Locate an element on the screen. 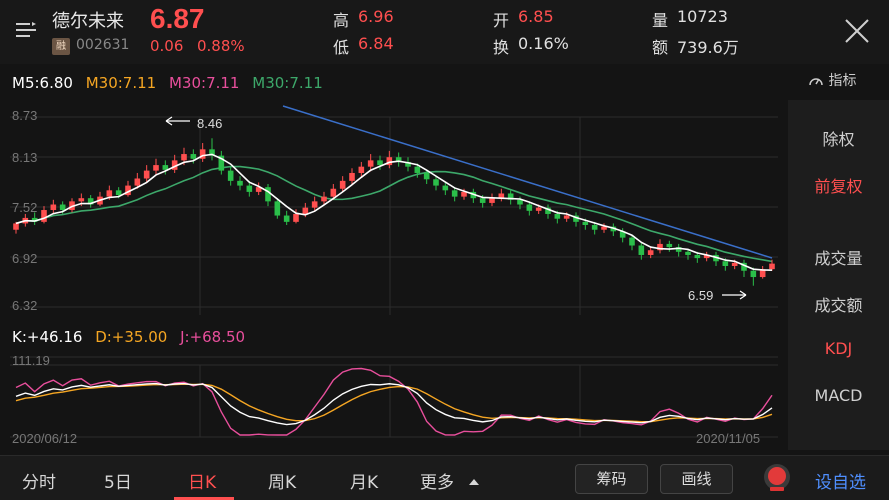 This screenshot has width=889, height=500. indicator-button: 指标 is located at coordinates (832, 80).